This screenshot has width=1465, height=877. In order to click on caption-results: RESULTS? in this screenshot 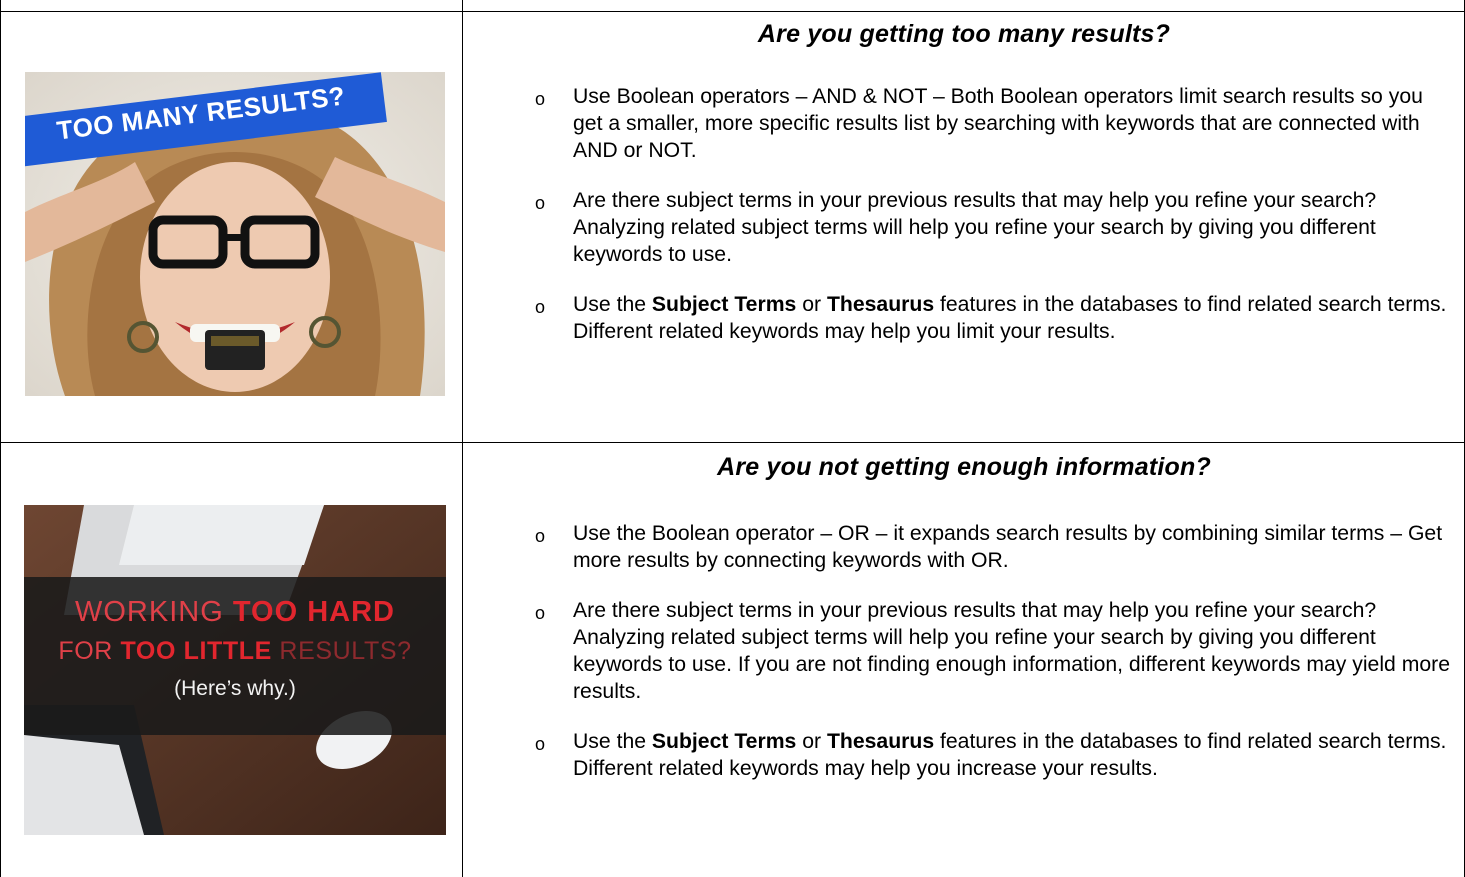, I will do `click(341, 651)`.